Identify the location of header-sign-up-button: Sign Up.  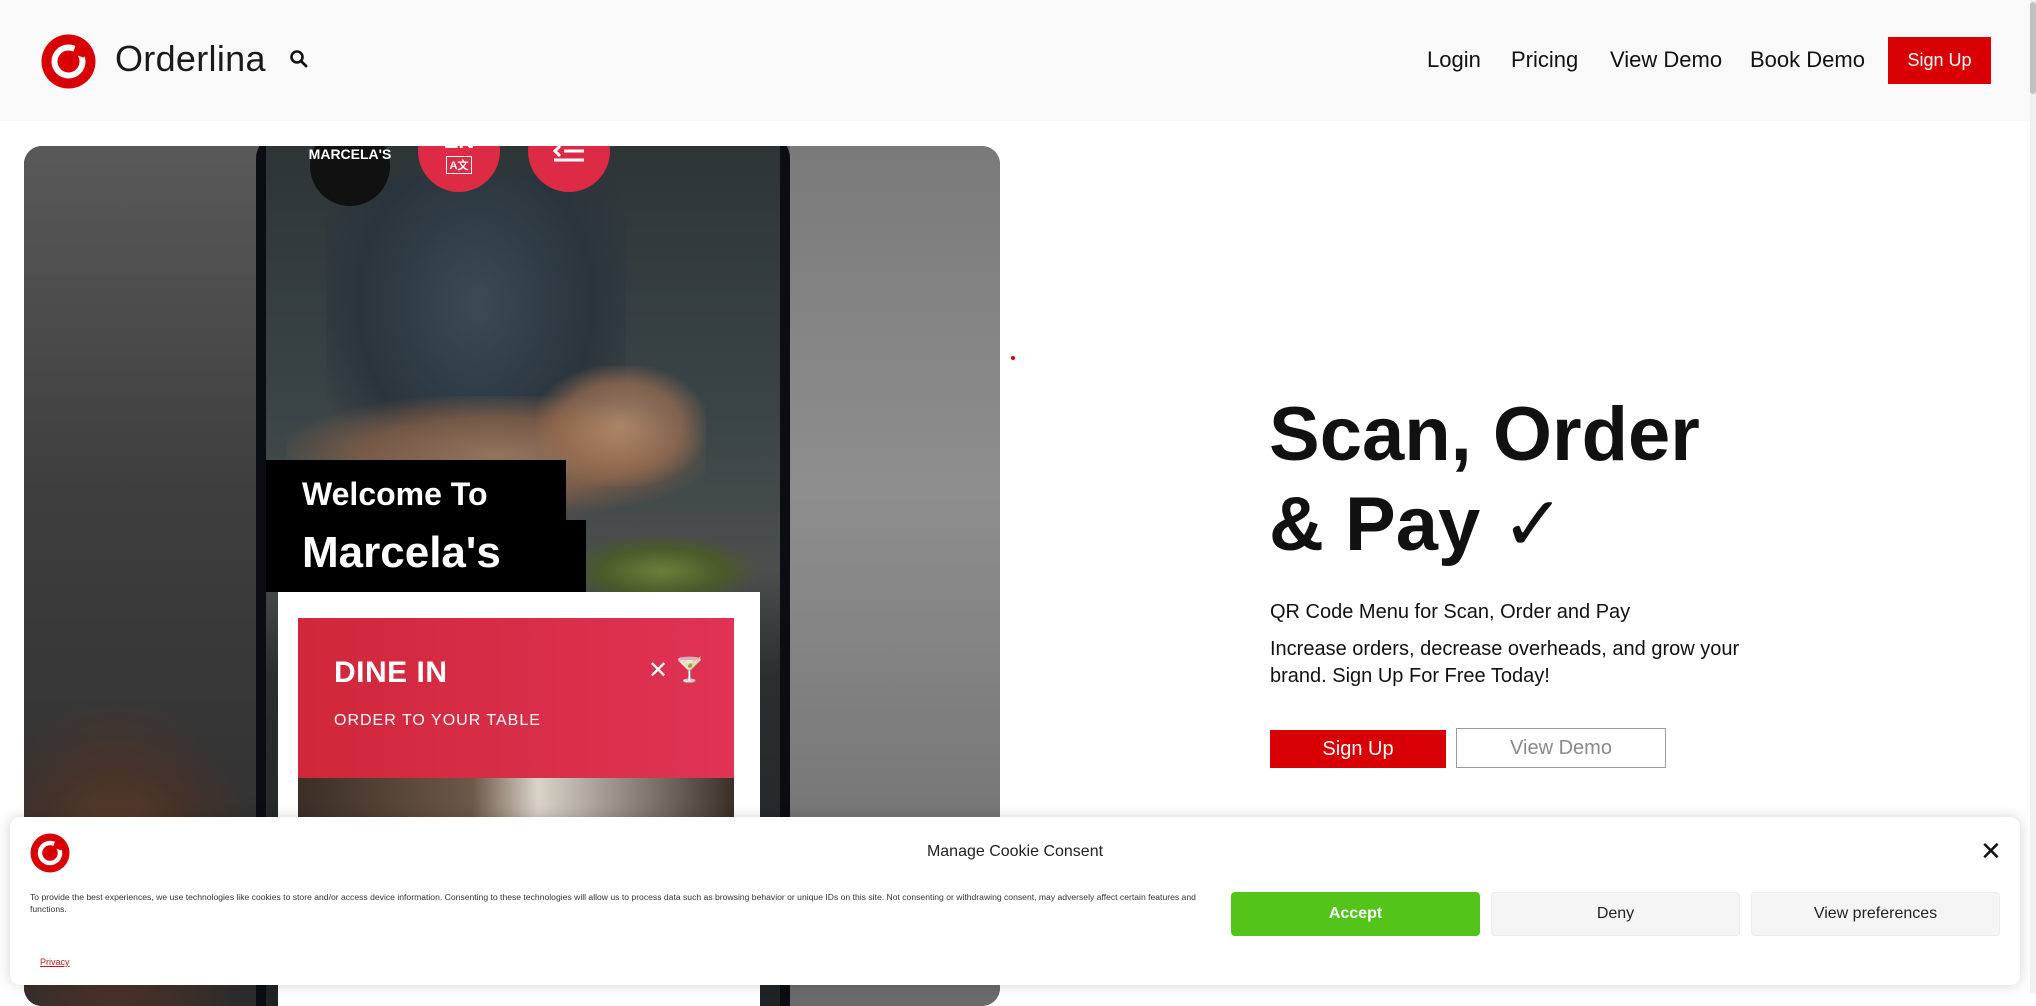
(1939, 60).